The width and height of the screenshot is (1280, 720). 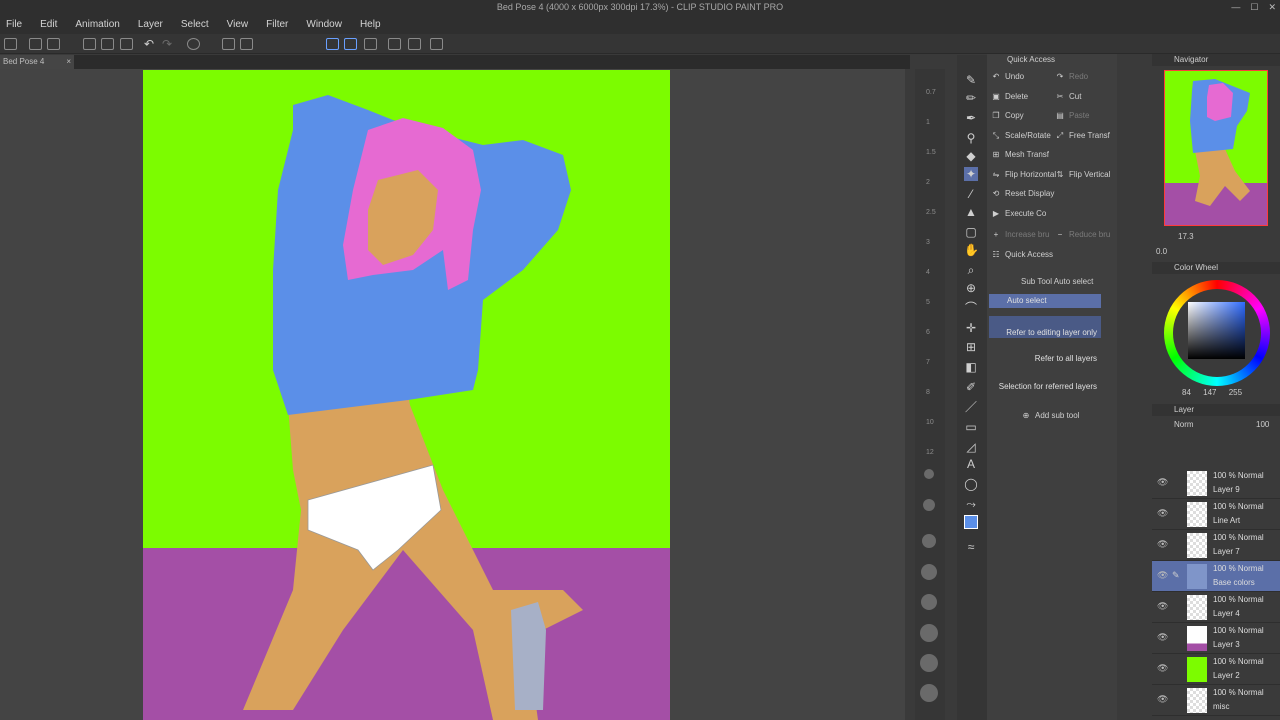 I want to click on add-sub-tool-button: ⊕ Add sub tool, so click(x=1050, y=415).